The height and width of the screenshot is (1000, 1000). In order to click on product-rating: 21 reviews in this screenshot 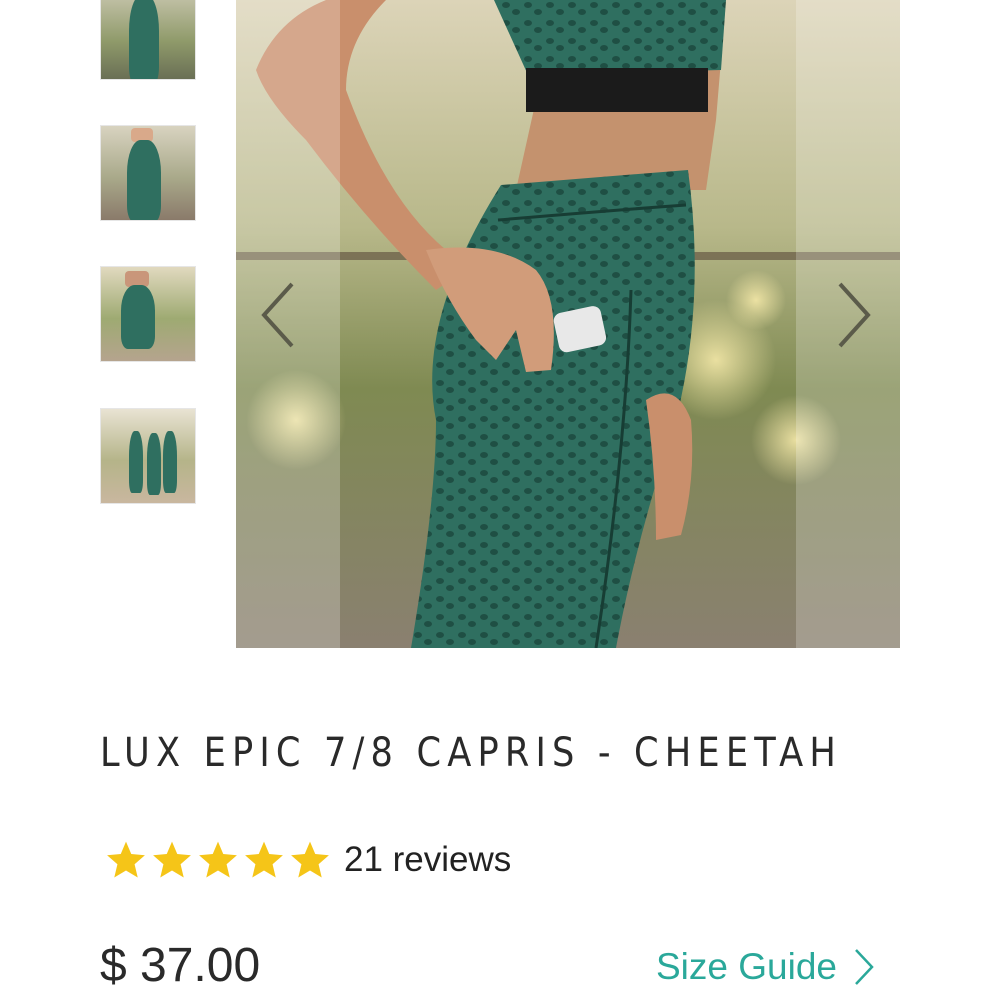, I will do `click(307, 860)`.